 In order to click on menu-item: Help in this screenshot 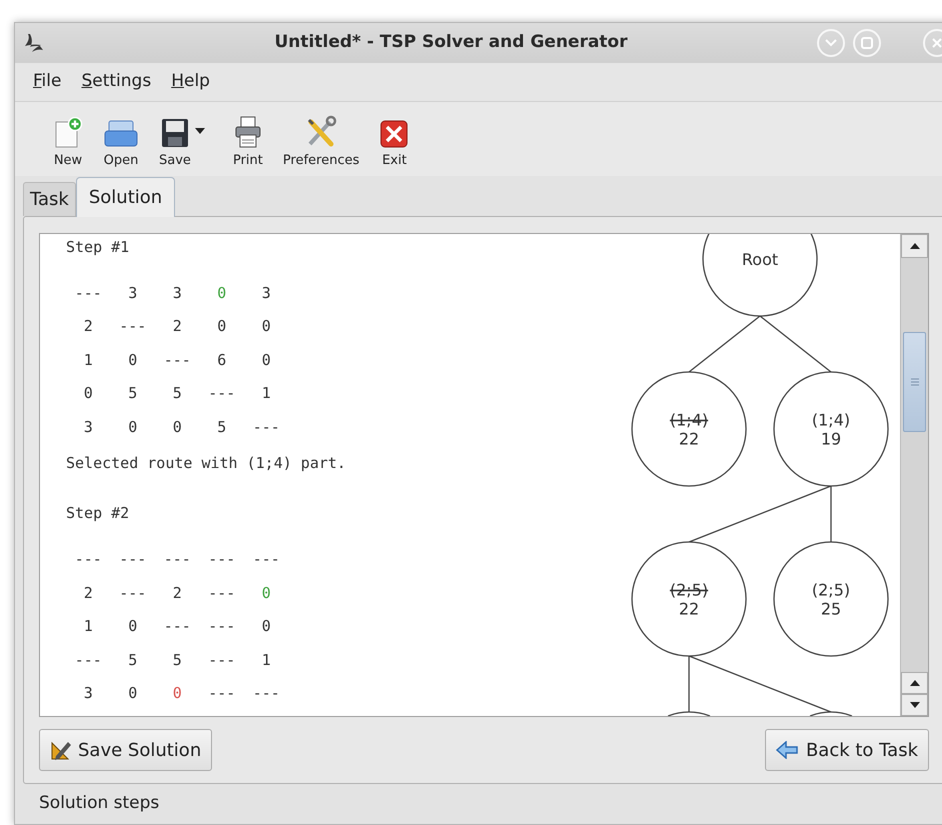, I will do `click(190, 82)`.